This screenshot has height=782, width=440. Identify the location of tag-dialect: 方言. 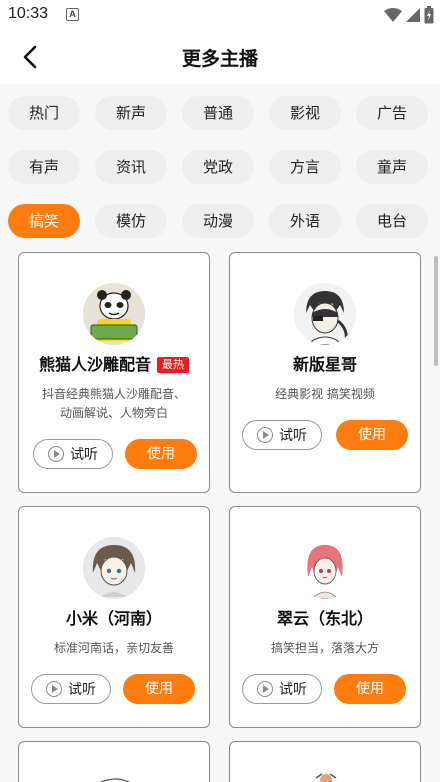
(305, 167).